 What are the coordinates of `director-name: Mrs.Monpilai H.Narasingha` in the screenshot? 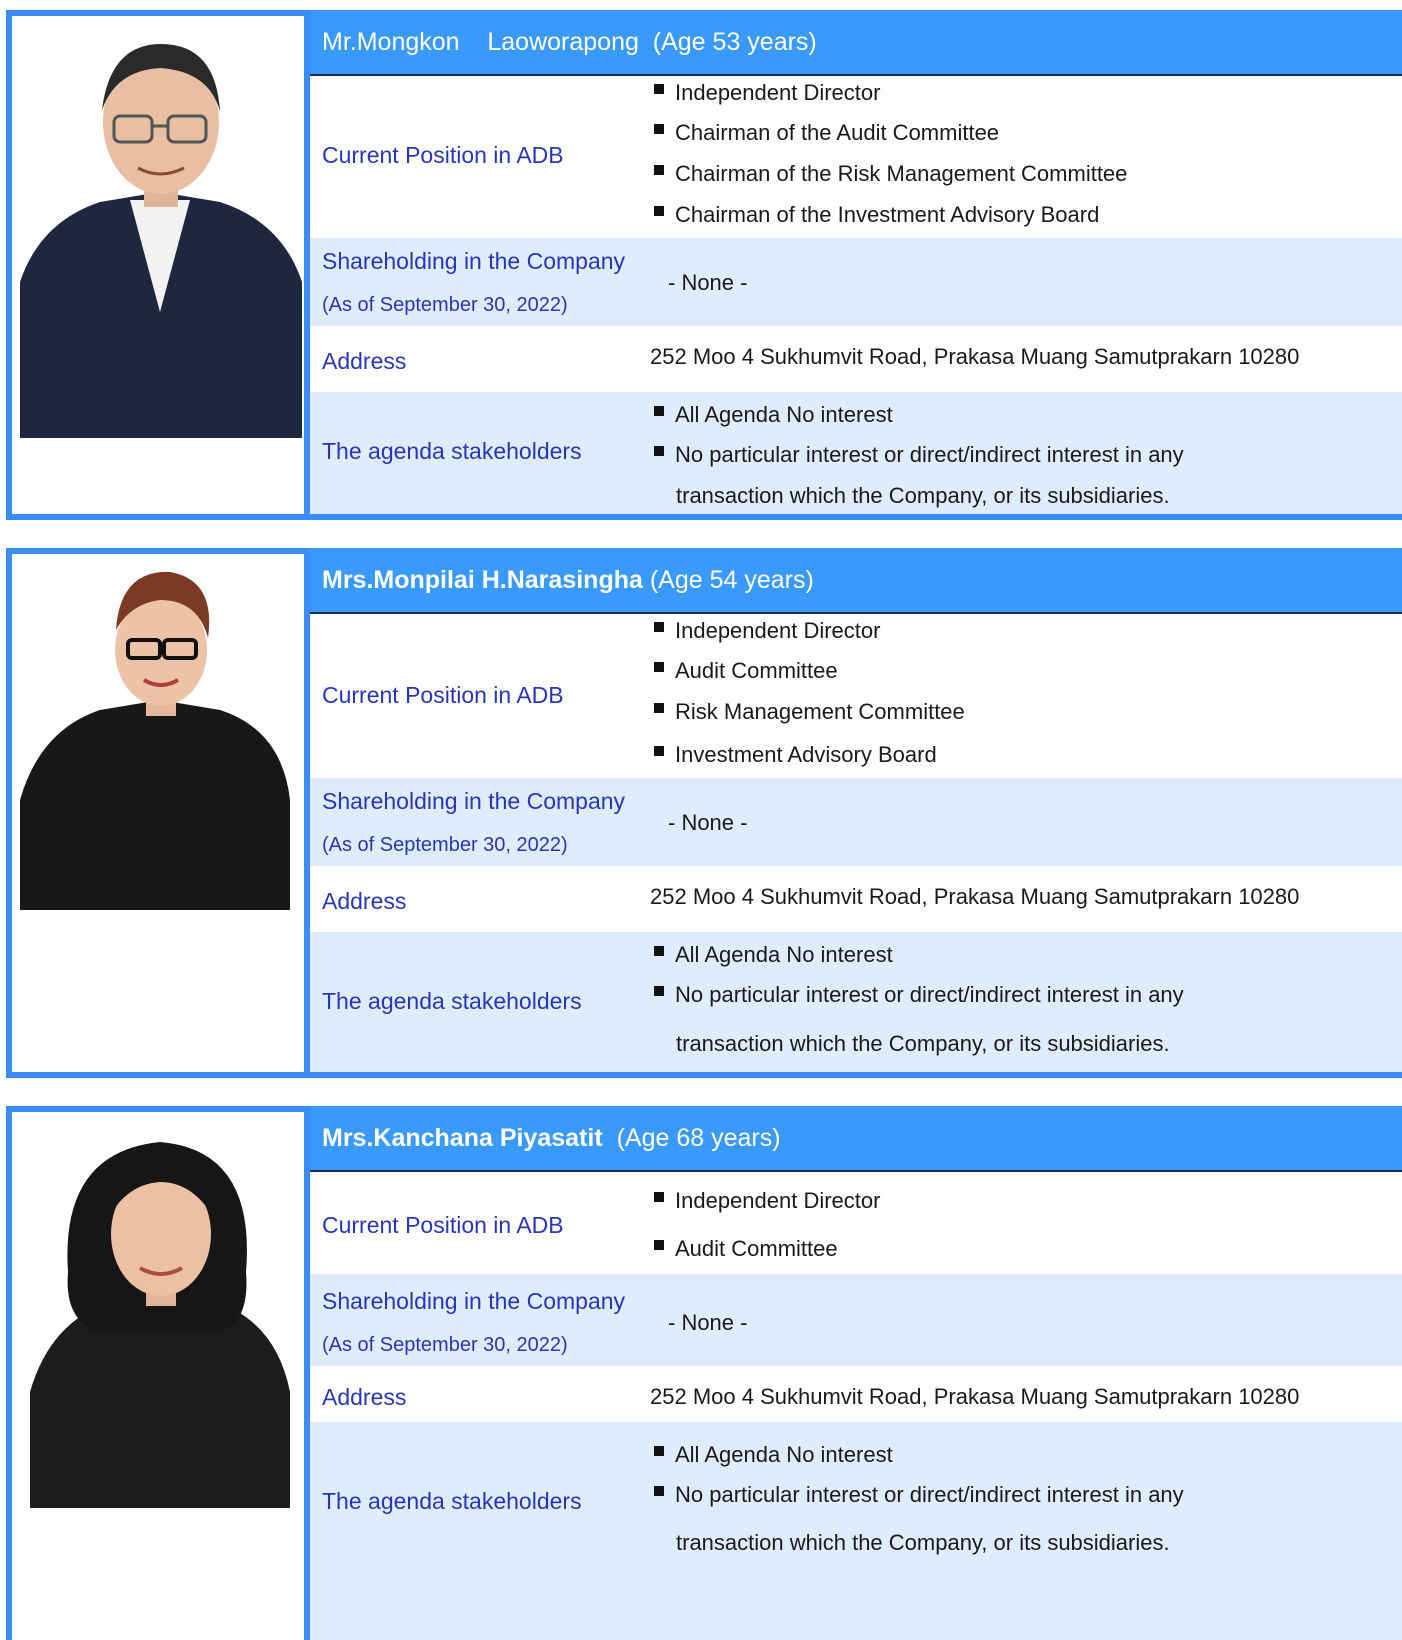 It's located at (482, 580).